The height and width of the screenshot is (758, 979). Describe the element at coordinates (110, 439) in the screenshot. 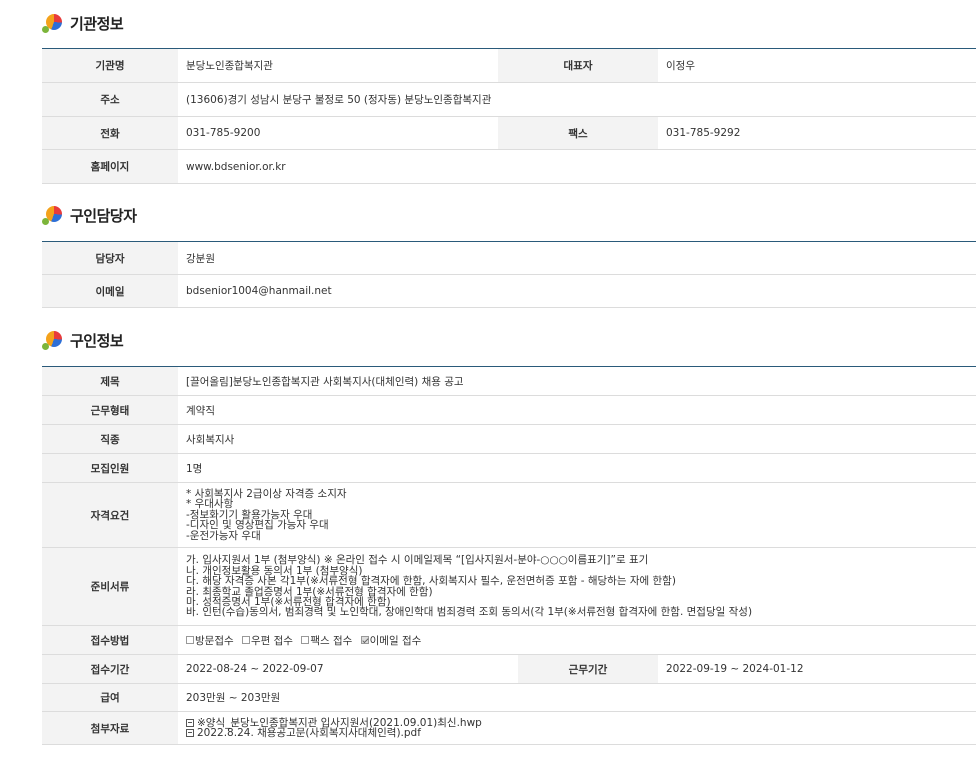

I see `job-category-label: 직종` at that location.